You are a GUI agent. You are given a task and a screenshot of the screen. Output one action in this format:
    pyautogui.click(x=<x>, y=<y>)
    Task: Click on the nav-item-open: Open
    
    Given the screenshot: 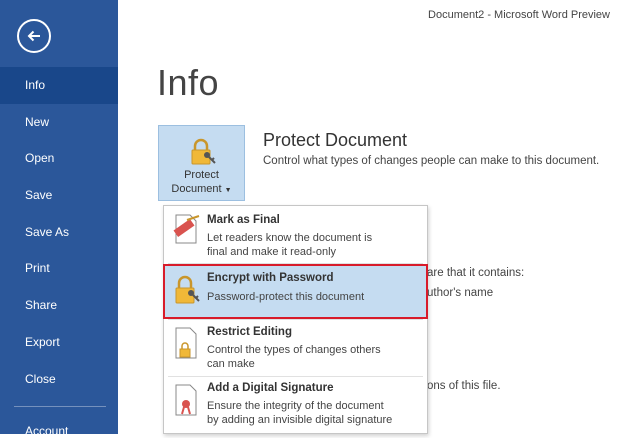 What is the action you would take?
    pyautogui.click(x=59, y=158)
    